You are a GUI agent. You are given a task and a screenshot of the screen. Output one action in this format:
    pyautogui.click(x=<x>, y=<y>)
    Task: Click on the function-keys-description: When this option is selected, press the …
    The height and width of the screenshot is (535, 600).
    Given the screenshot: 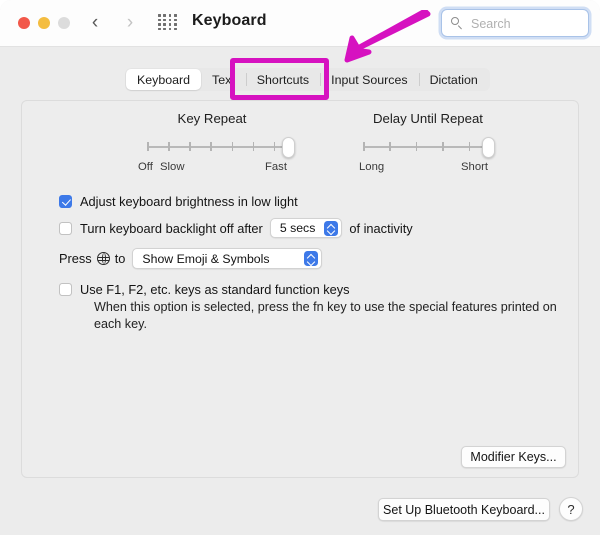 What is the action you would take?
    pyautogui.click(x=325, y=315)
    